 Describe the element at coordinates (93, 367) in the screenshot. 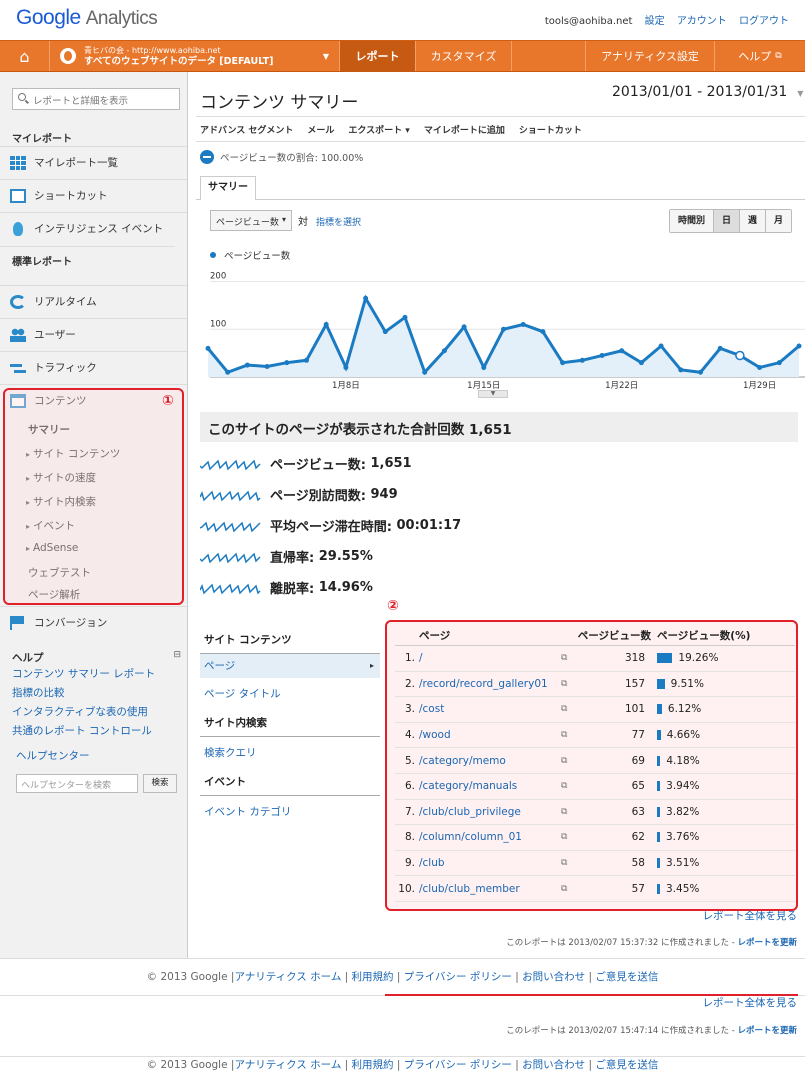

I see `sidebar-item-traffic: トラフィック` at that location.